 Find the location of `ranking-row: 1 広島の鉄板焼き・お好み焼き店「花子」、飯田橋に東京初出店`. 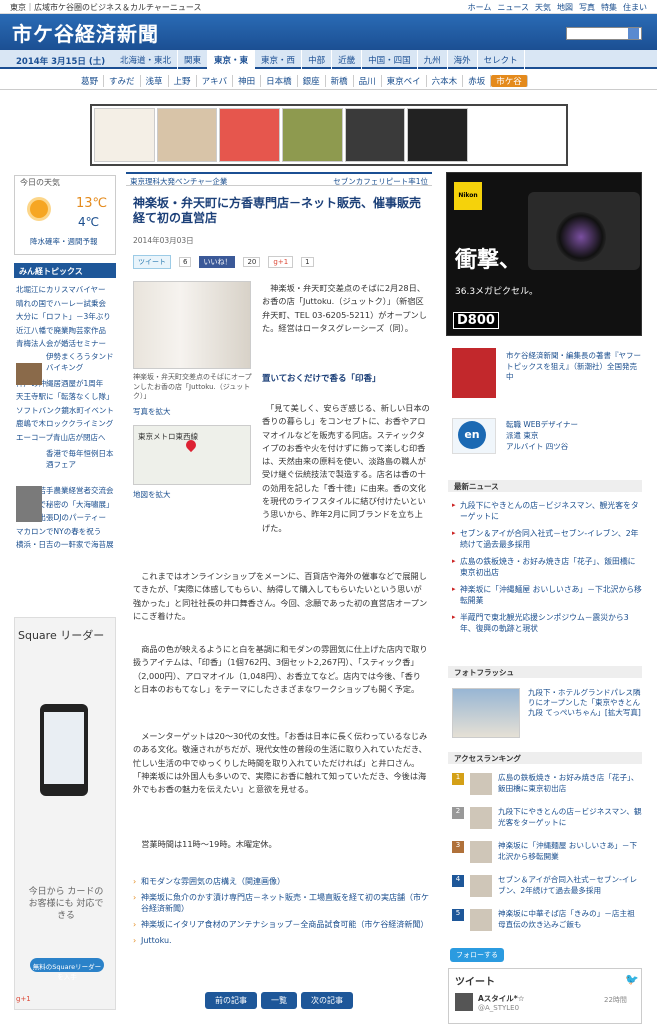

ranking-row: 1 広島の鉄板焼き・お好み焼き店「花子」、飯田橋に東京初出店 is located at coordinates (547, 788).